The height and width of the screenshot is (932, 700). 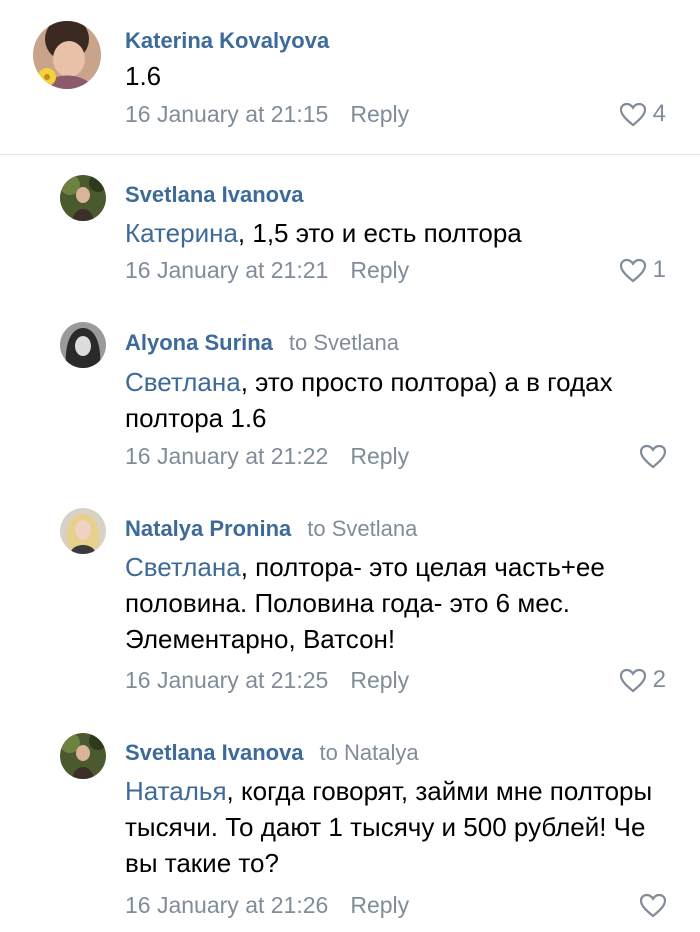 I want to click on timestamp: 16 January at 21:21, so click(x=227, y=270).